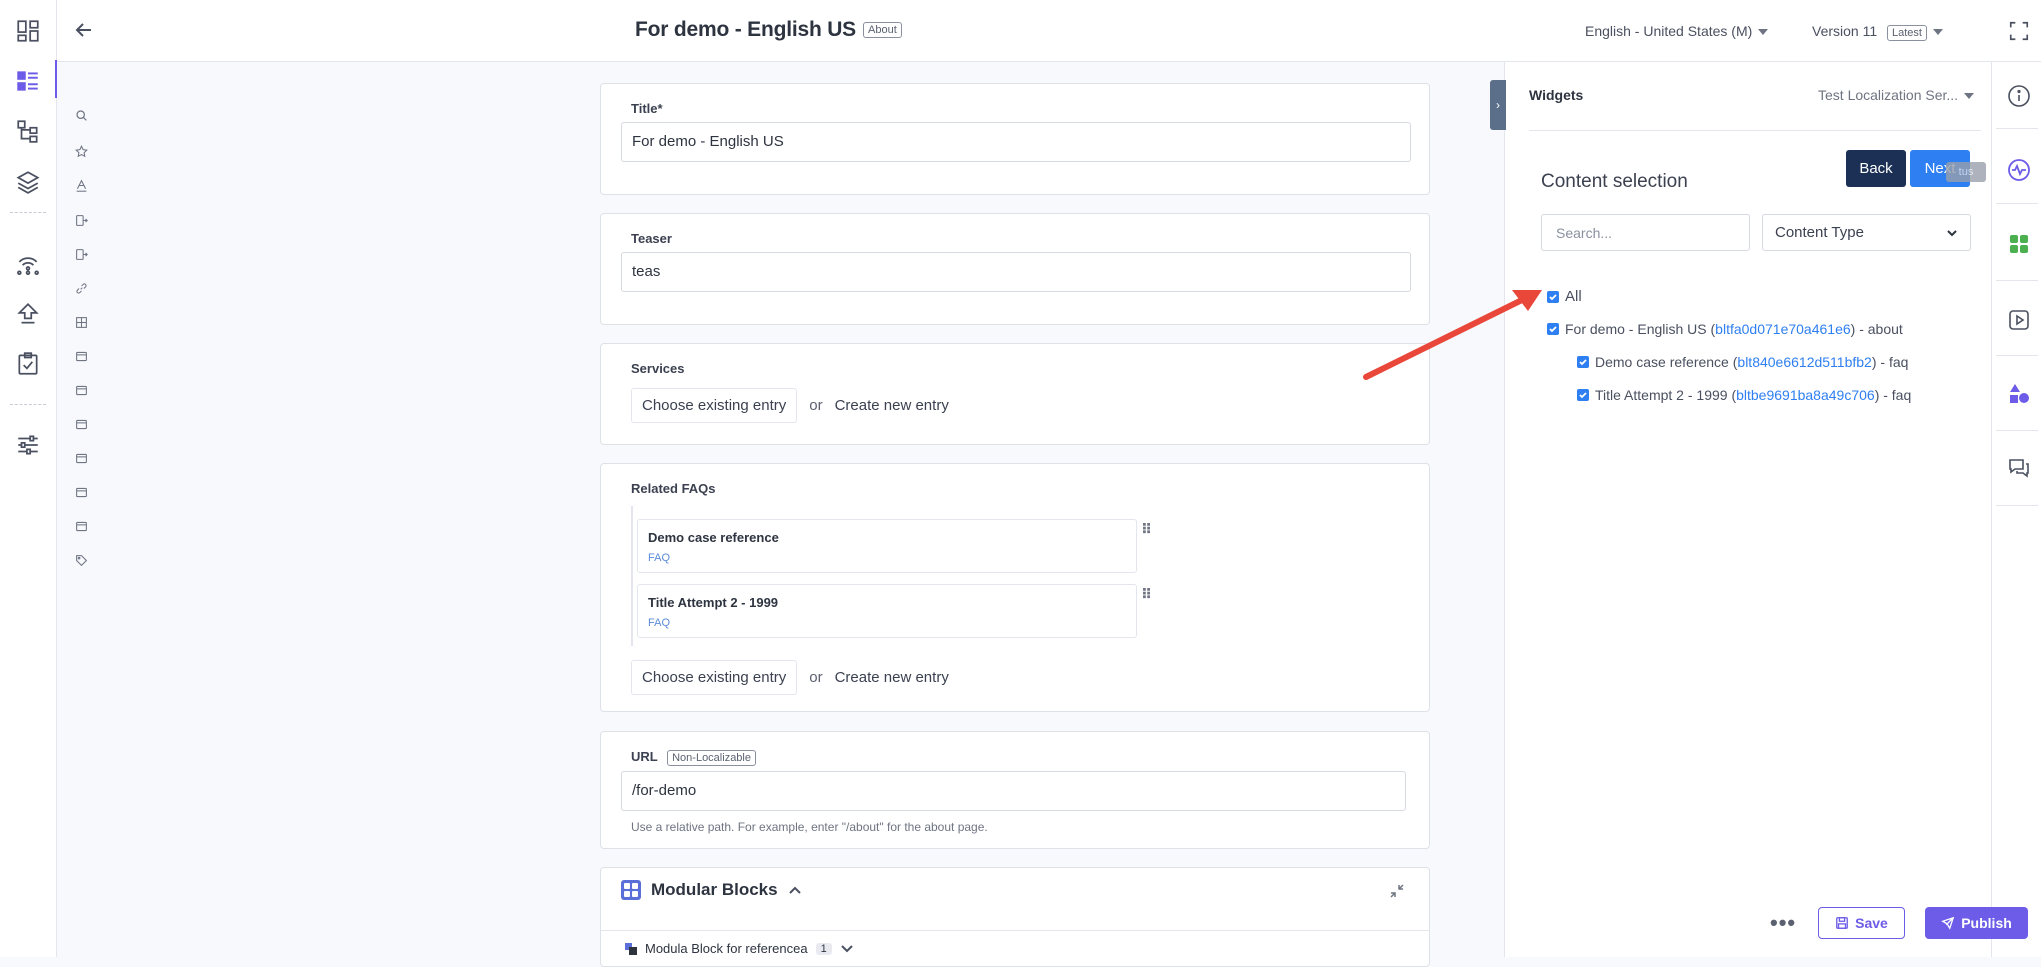 Image resolution: width=2041 pixels, height=967 pixels. Describe the element at coordinates (2019, 96) in the screenshot. I see `info-icon` at that location.